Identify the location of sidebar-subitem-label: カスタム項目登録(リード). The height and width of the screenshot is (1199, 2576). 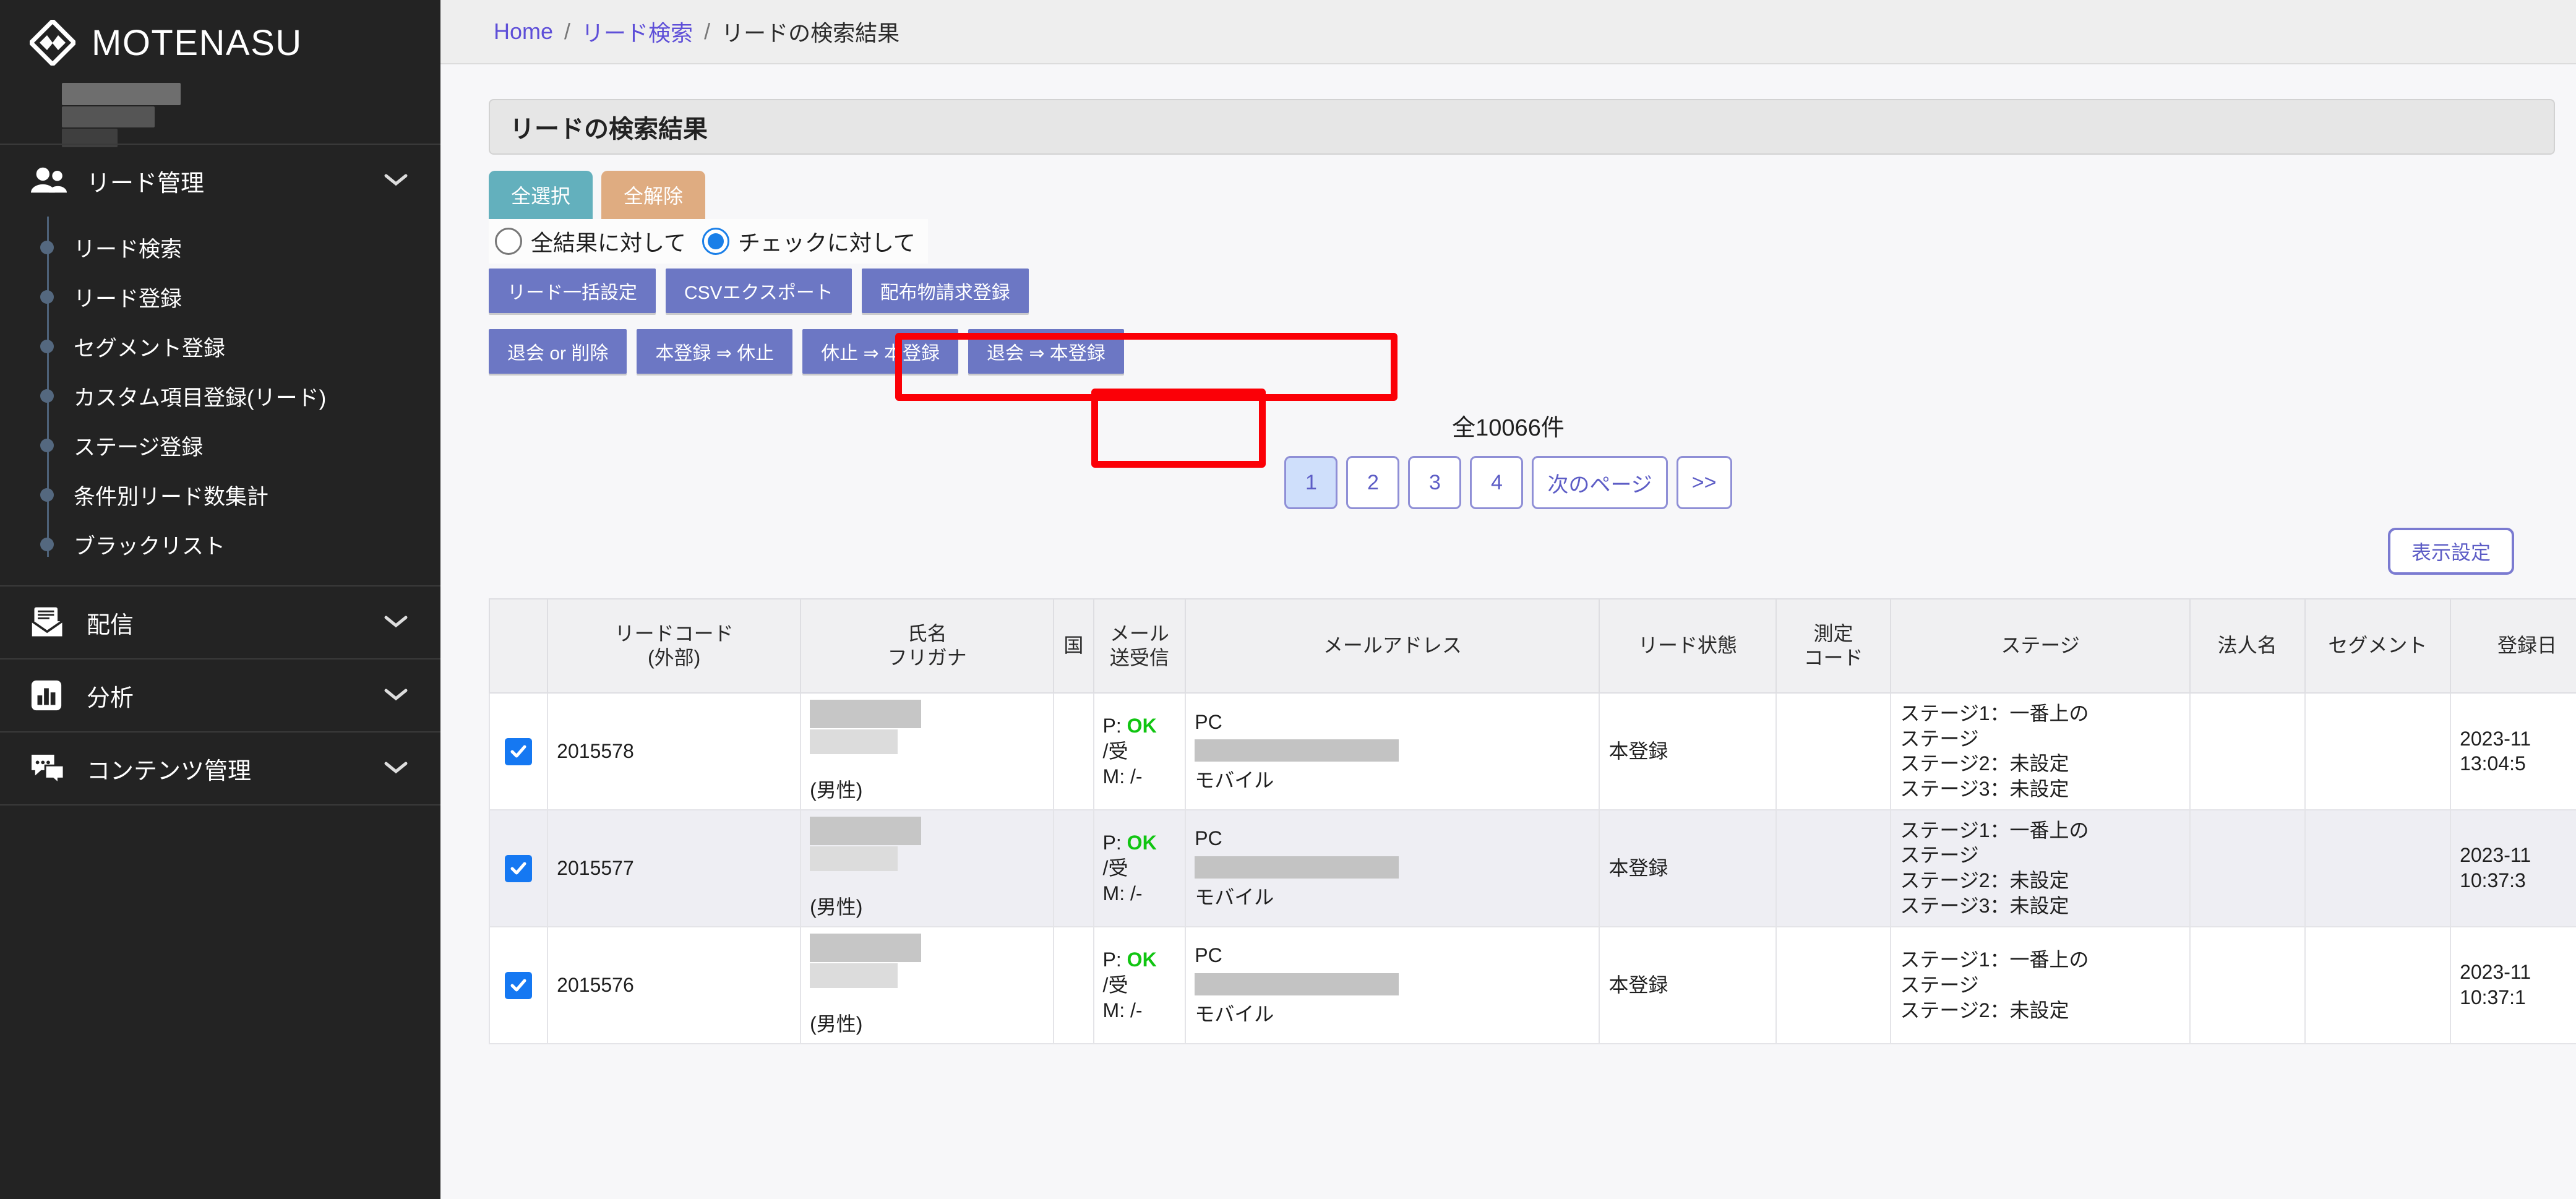
(200, 397).